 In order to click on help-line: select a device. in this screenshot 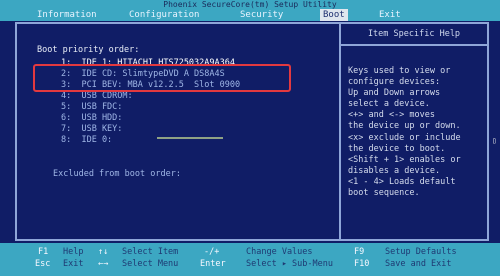, I will do `click(389, 104)`.